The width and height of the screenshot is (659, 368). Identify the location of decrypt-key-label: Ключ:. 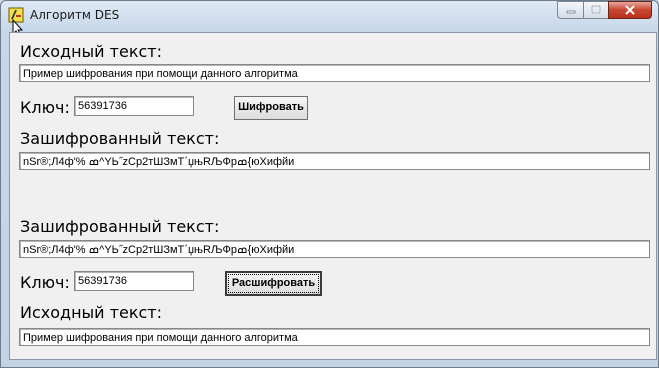
(45, 282).